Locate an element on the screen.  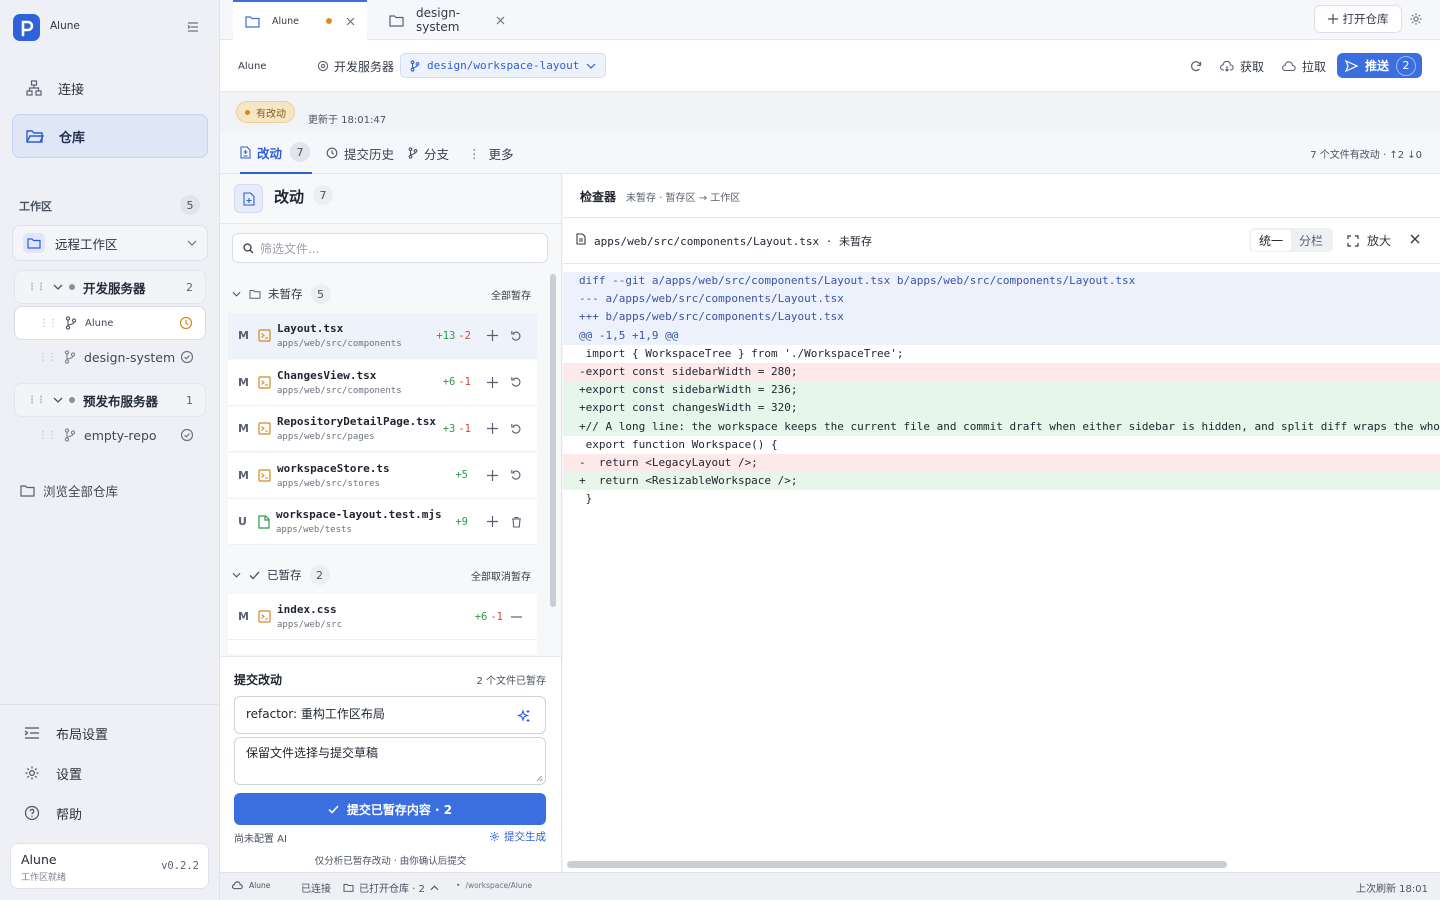
file-status: M is located at coordinates (243, 475).